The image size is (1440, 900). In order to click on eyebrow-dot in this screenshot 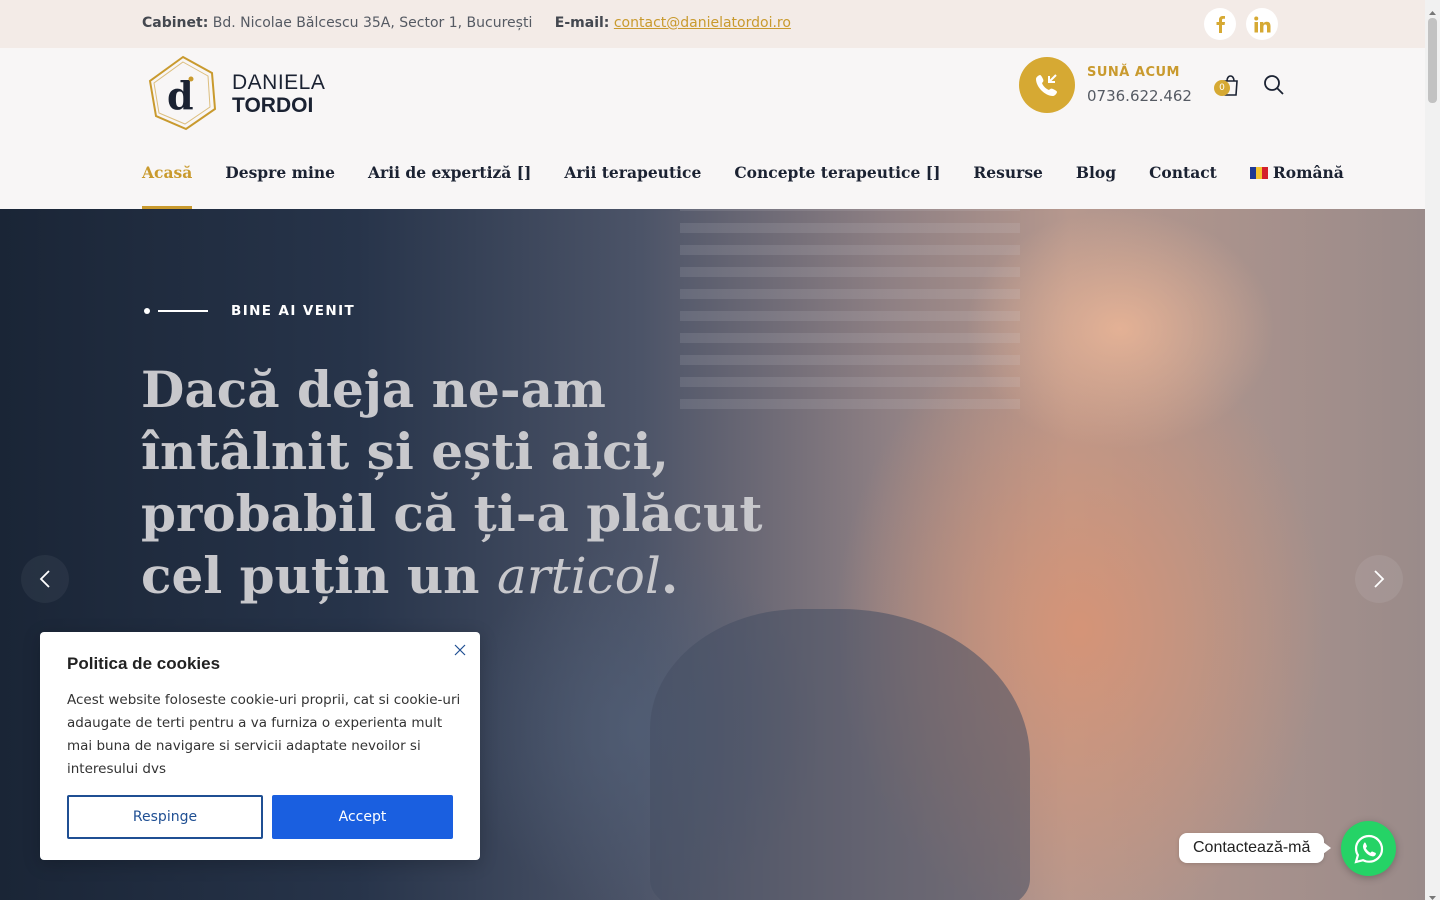, I will do `click(147, 311)`.